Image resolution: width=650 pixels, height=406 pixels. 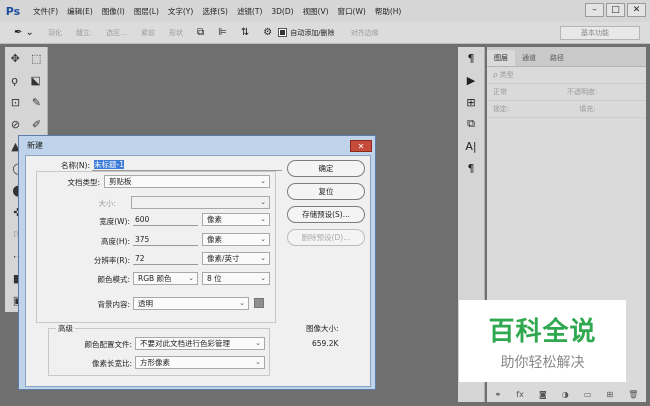 What do you see at coordinates (471, 80) in the screenshot?
I see `play-icon: ▶` at bounding box center [471, 80].